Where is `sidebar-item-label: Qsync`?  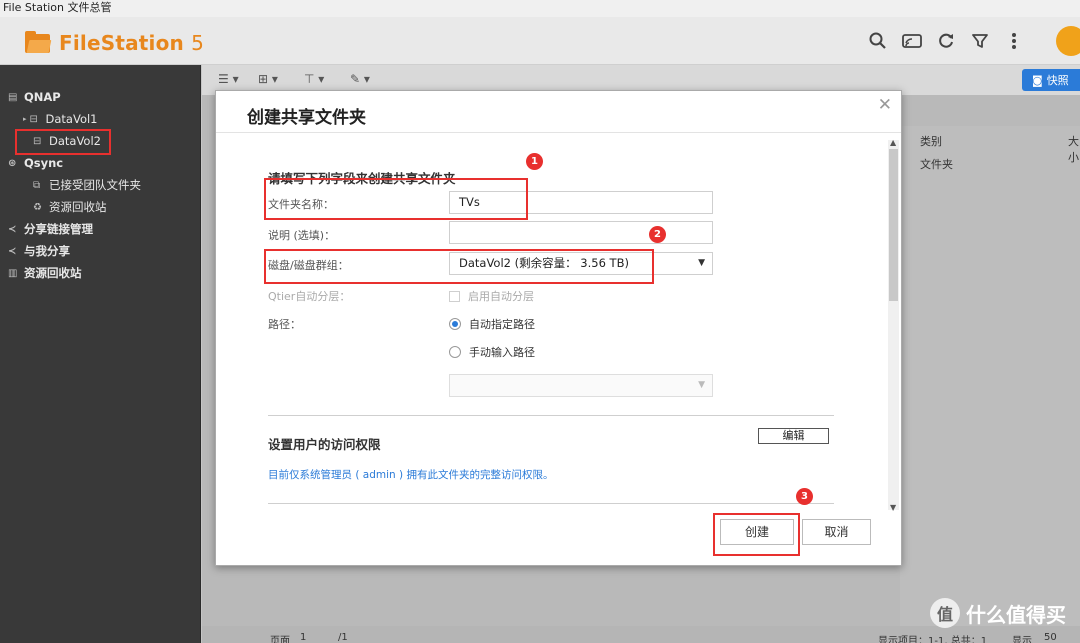 sidebar-item-label: Qsync is located at coordinates (44, 163).